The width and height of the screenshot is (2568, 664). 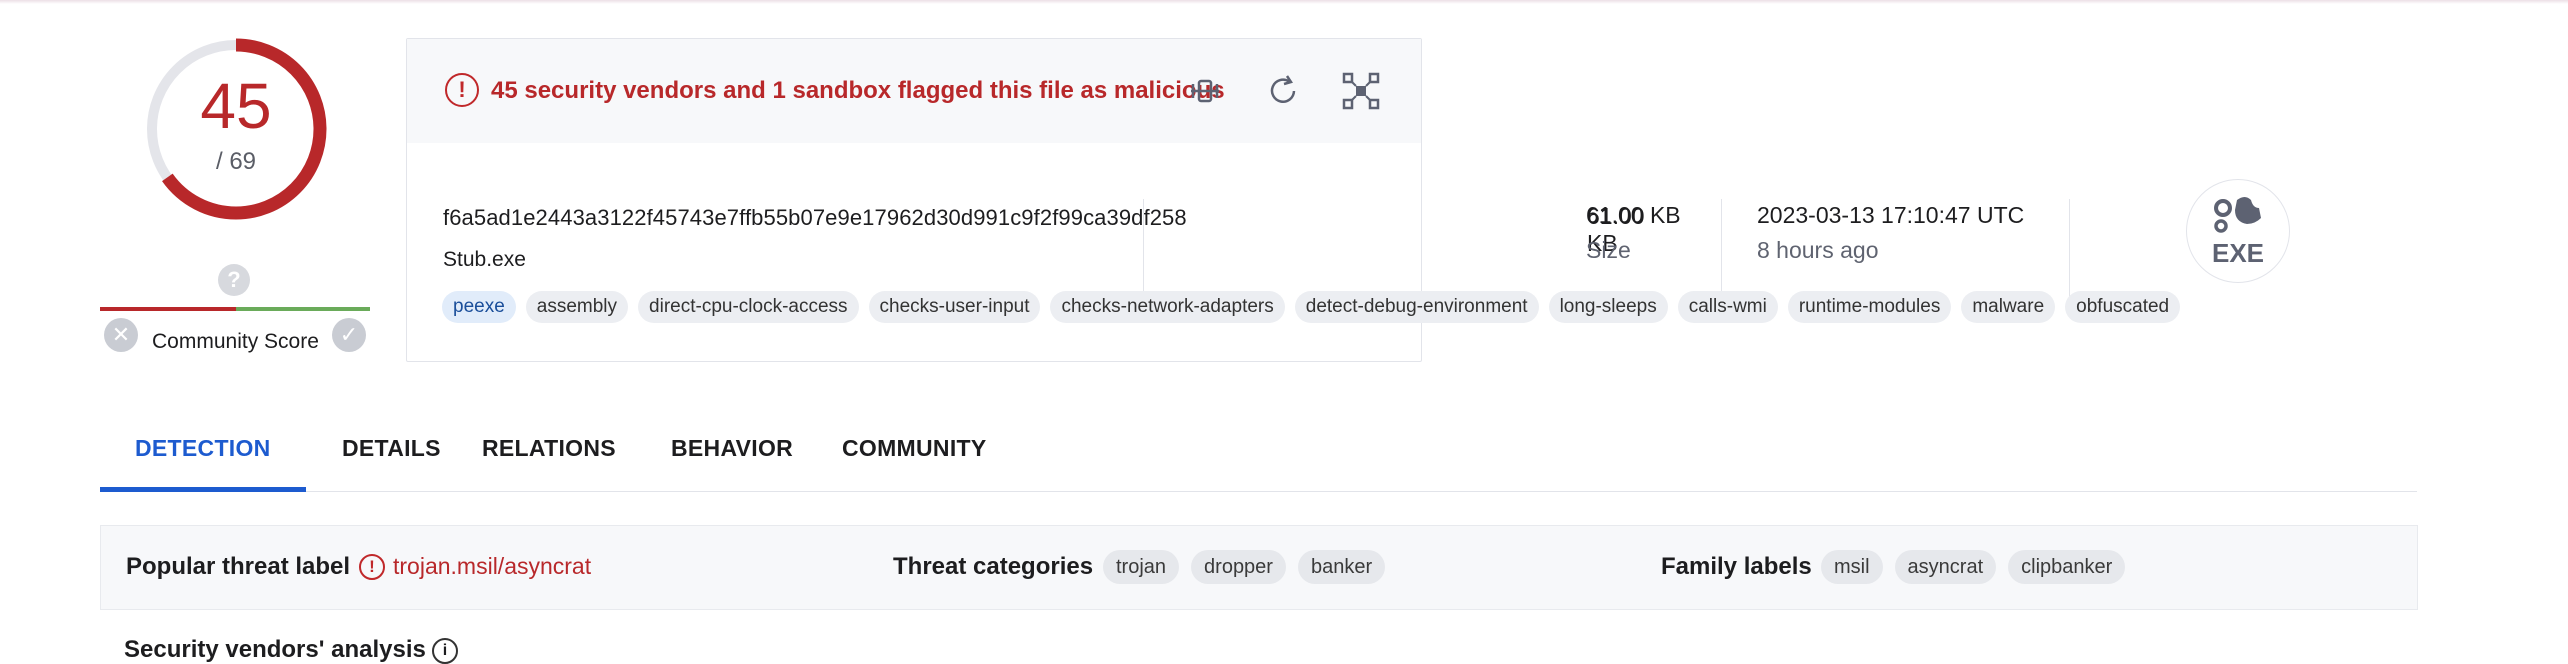 What do you see at coordinates (1284, 2) in the screenshot?
I see `top-shadow` at bounding box center [1284, 2].